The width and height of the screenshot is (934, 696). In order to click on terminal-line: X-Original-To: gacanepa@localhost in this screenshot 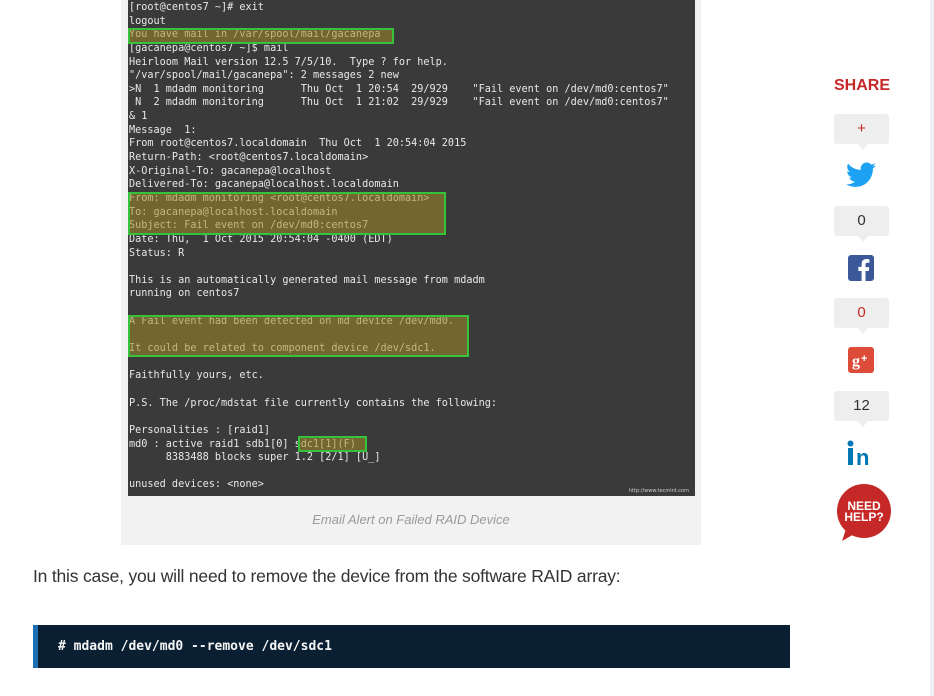, I will do `click(230, 171)`.